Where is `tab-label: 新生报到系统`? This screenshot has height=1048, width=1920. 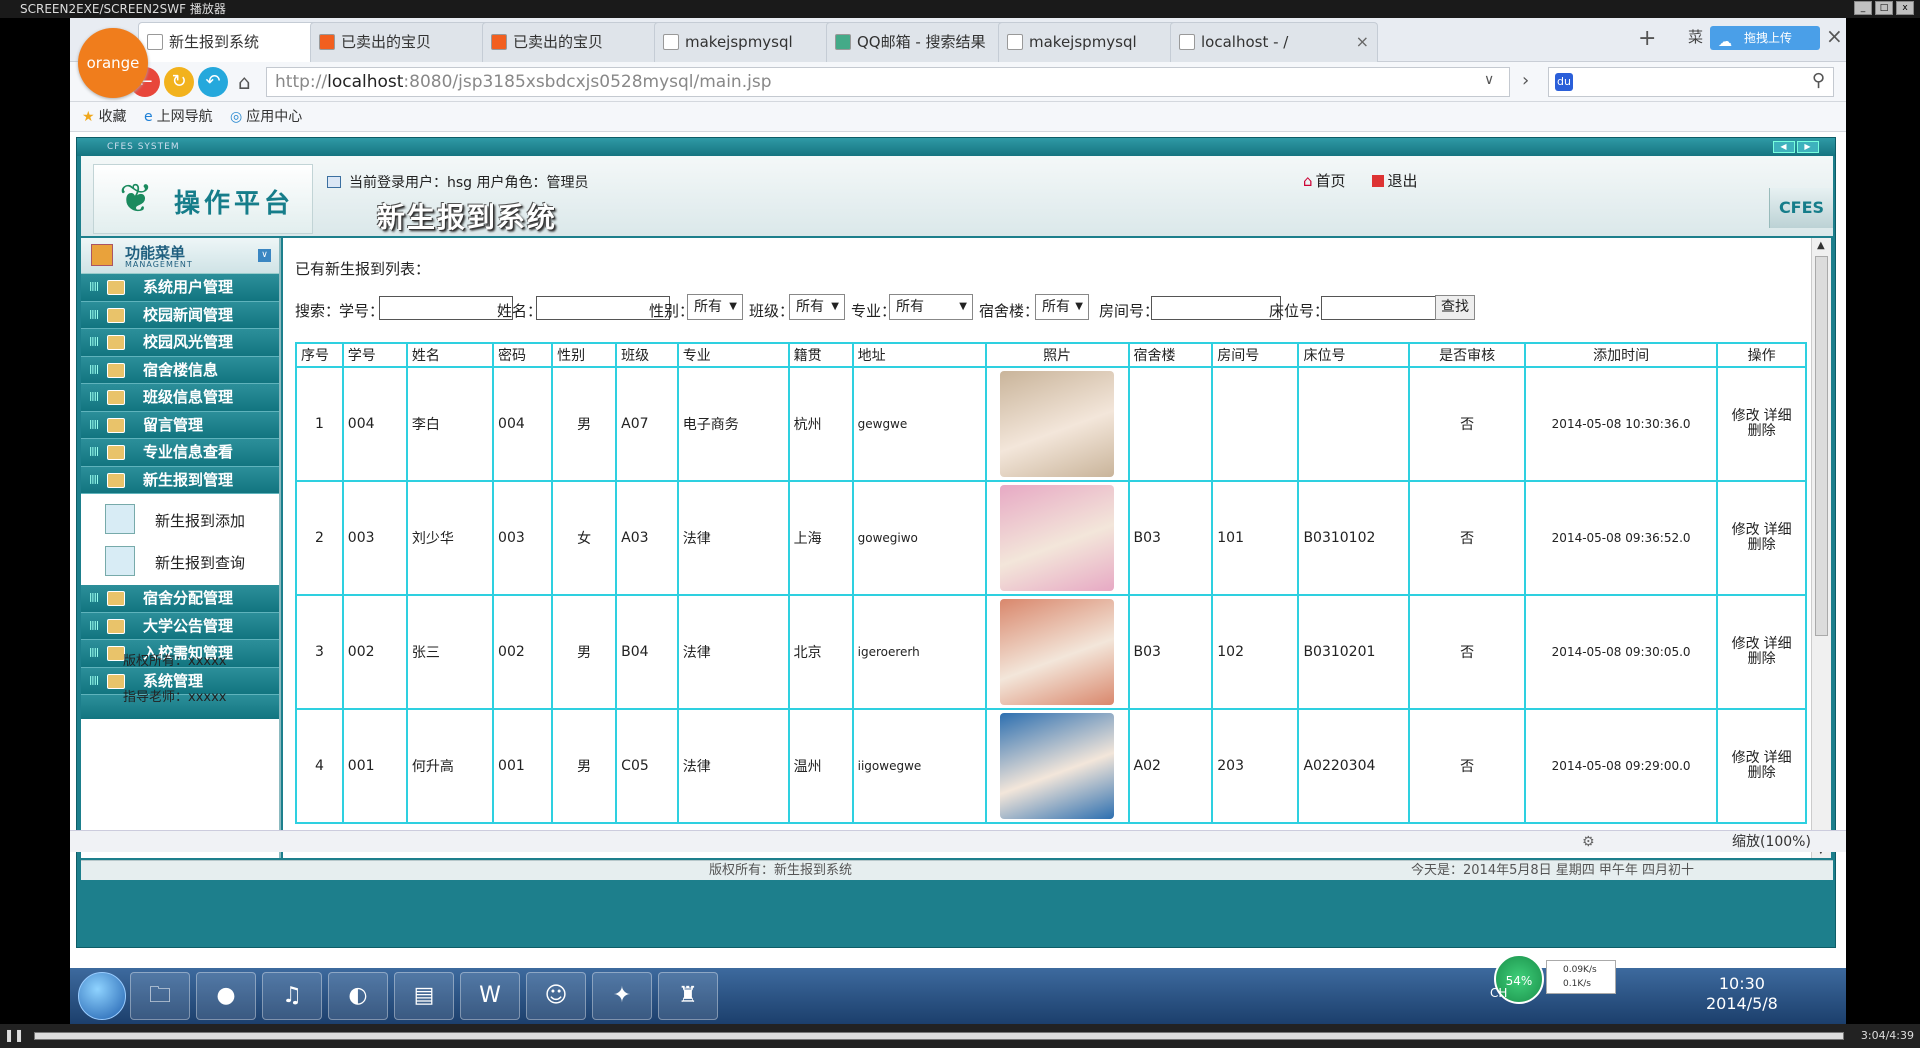 tab-label: 新生报到系统 is located at coordinates (214, 42).